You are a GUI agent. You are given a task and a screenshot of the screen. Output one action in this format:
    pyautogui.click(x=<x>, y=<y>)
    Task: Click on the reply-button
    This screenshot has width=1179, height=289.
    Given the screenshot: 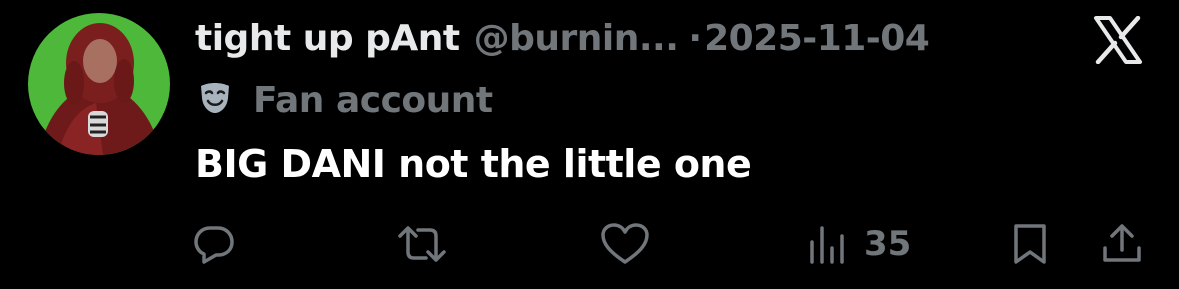 What is the action you would take?
    pyautogui.click(x=214, y=244)
    